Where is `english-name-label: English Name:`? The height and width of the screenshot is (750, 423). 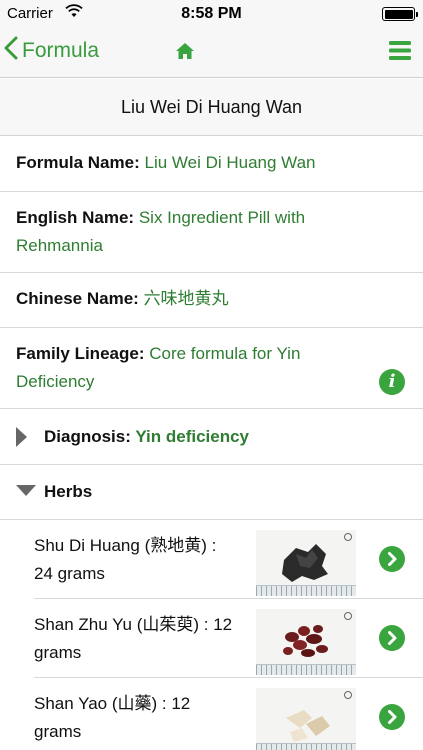 english-name-label: English Name: is located at coordinates (75, 217).